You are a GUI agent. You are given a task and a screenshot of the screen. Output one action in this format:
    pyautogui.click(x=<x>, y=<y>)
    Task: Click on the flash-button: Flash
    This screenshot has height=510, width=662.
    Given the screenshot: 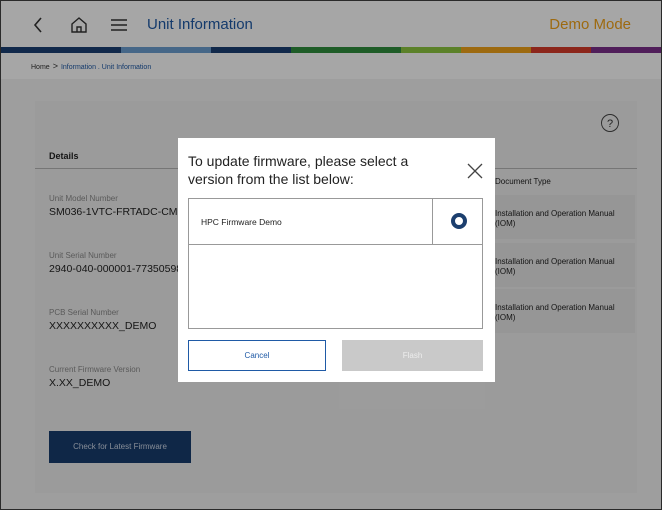 What is the action you would take?
    pyautogui.click(x=412, y=355)
    